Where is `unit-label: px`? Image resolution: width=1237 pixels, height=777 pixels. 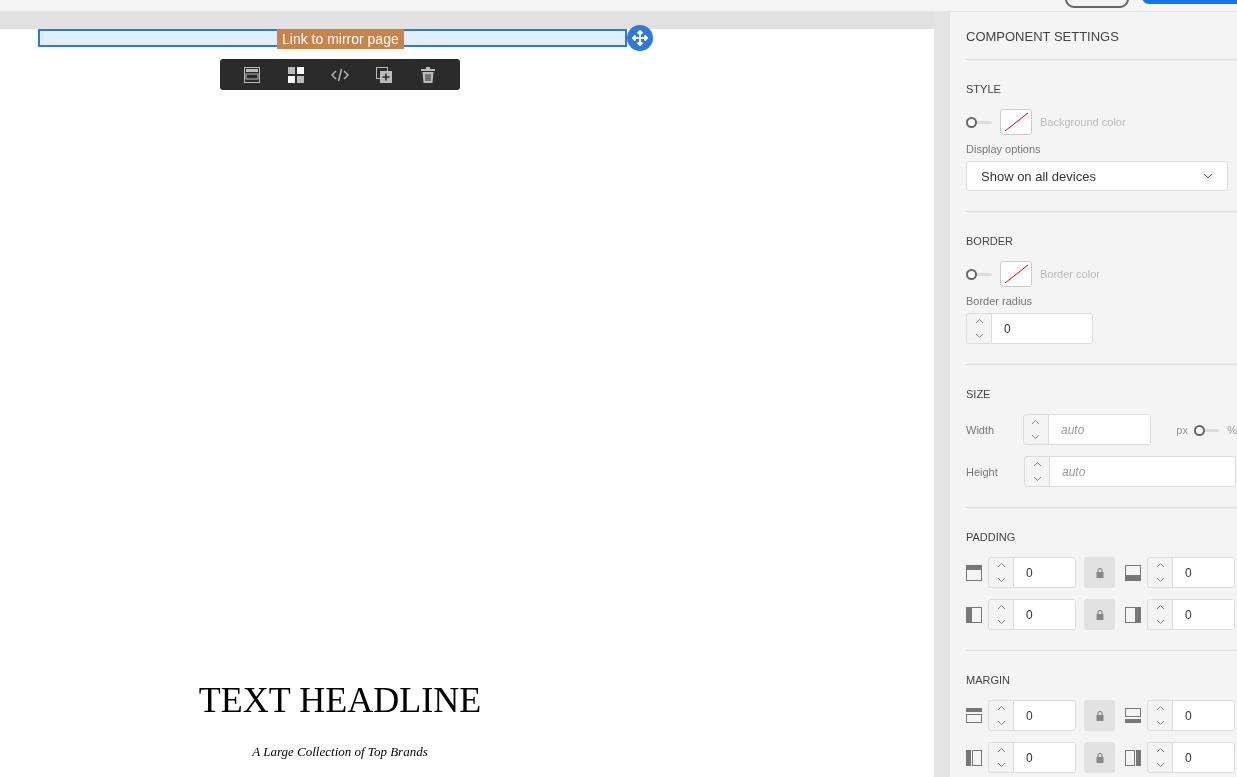 unit-label: px is located at coordinates (1182, 429).